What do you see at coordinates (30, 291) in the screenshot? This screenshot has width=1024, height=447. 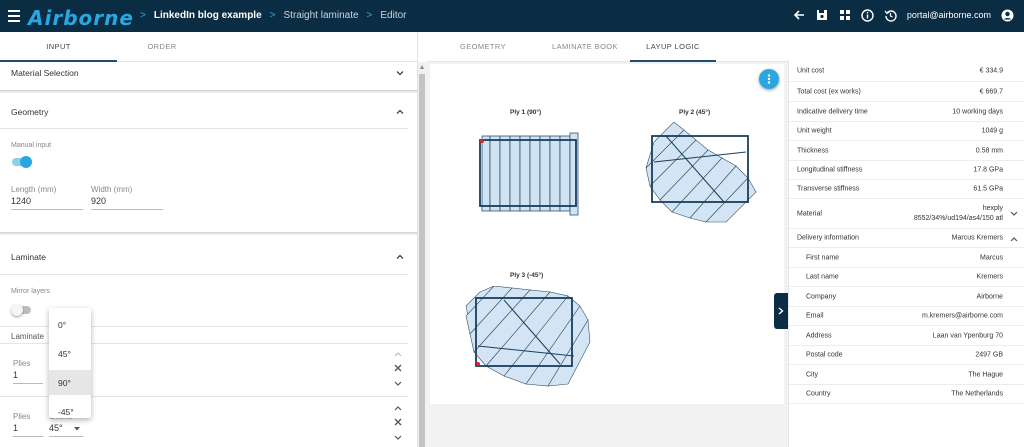 I see `mirror-layers-label: Mirror layers` at bounding box center [30, 291].